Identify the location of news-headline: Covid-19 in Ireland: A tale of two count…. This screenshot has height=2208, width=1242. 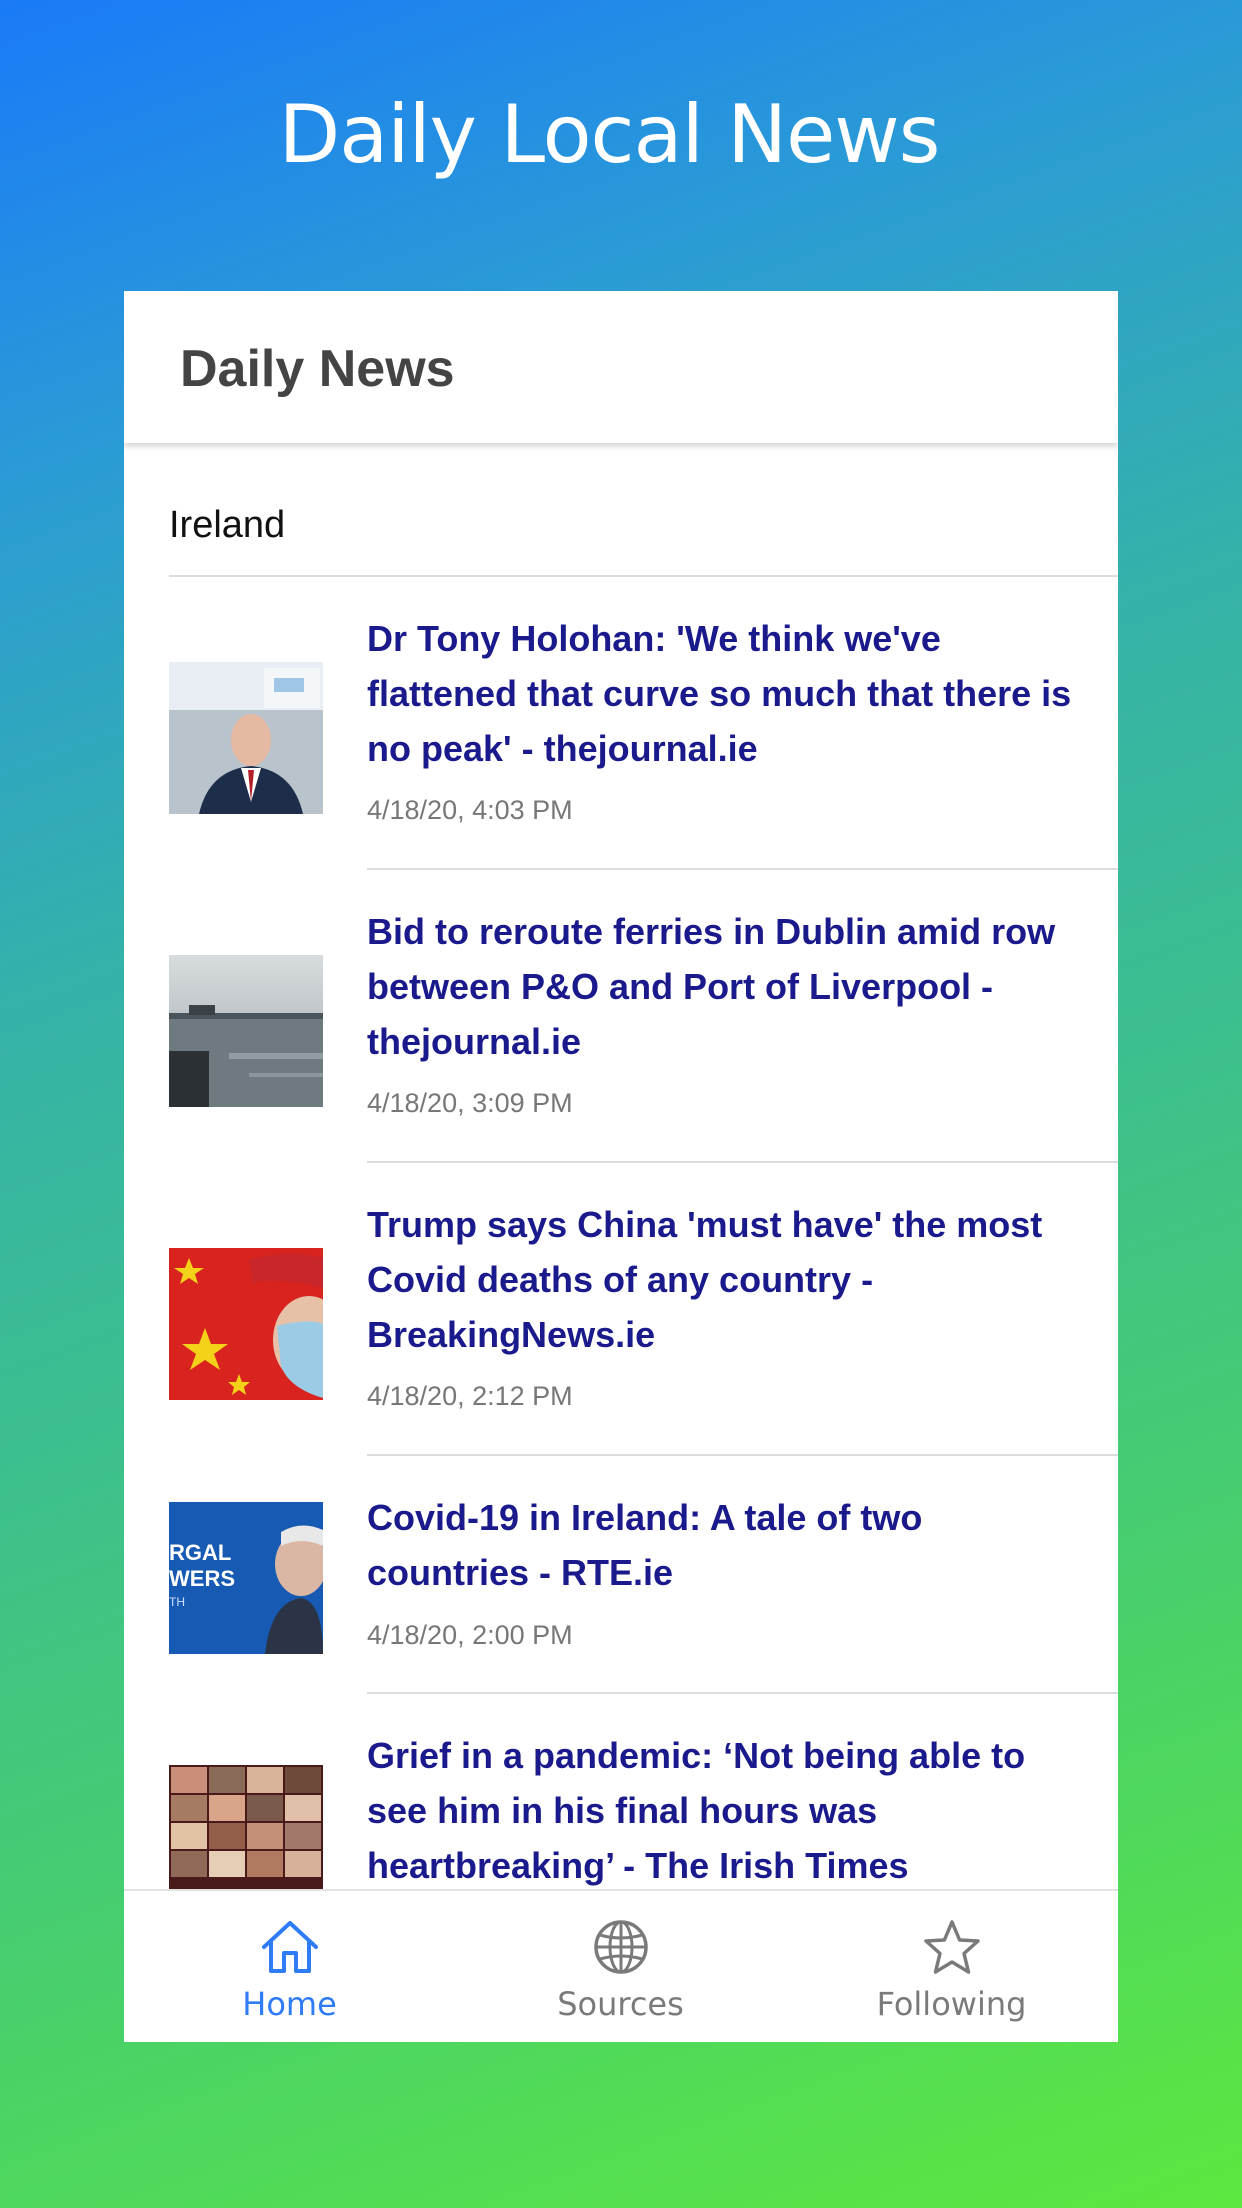
(722, 1545).